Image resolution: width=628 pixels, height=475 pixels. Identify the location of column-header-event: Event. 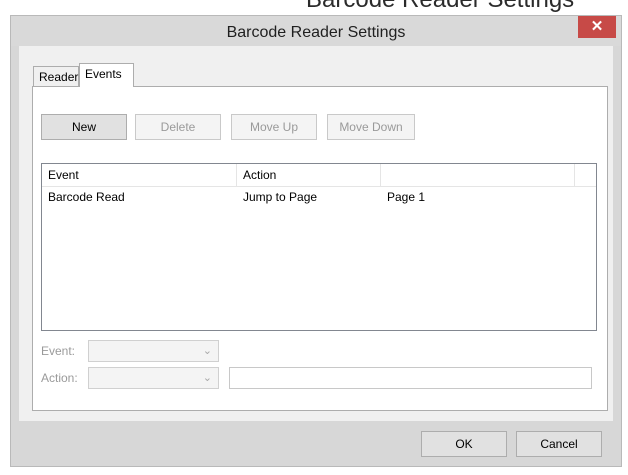
(63, 175).